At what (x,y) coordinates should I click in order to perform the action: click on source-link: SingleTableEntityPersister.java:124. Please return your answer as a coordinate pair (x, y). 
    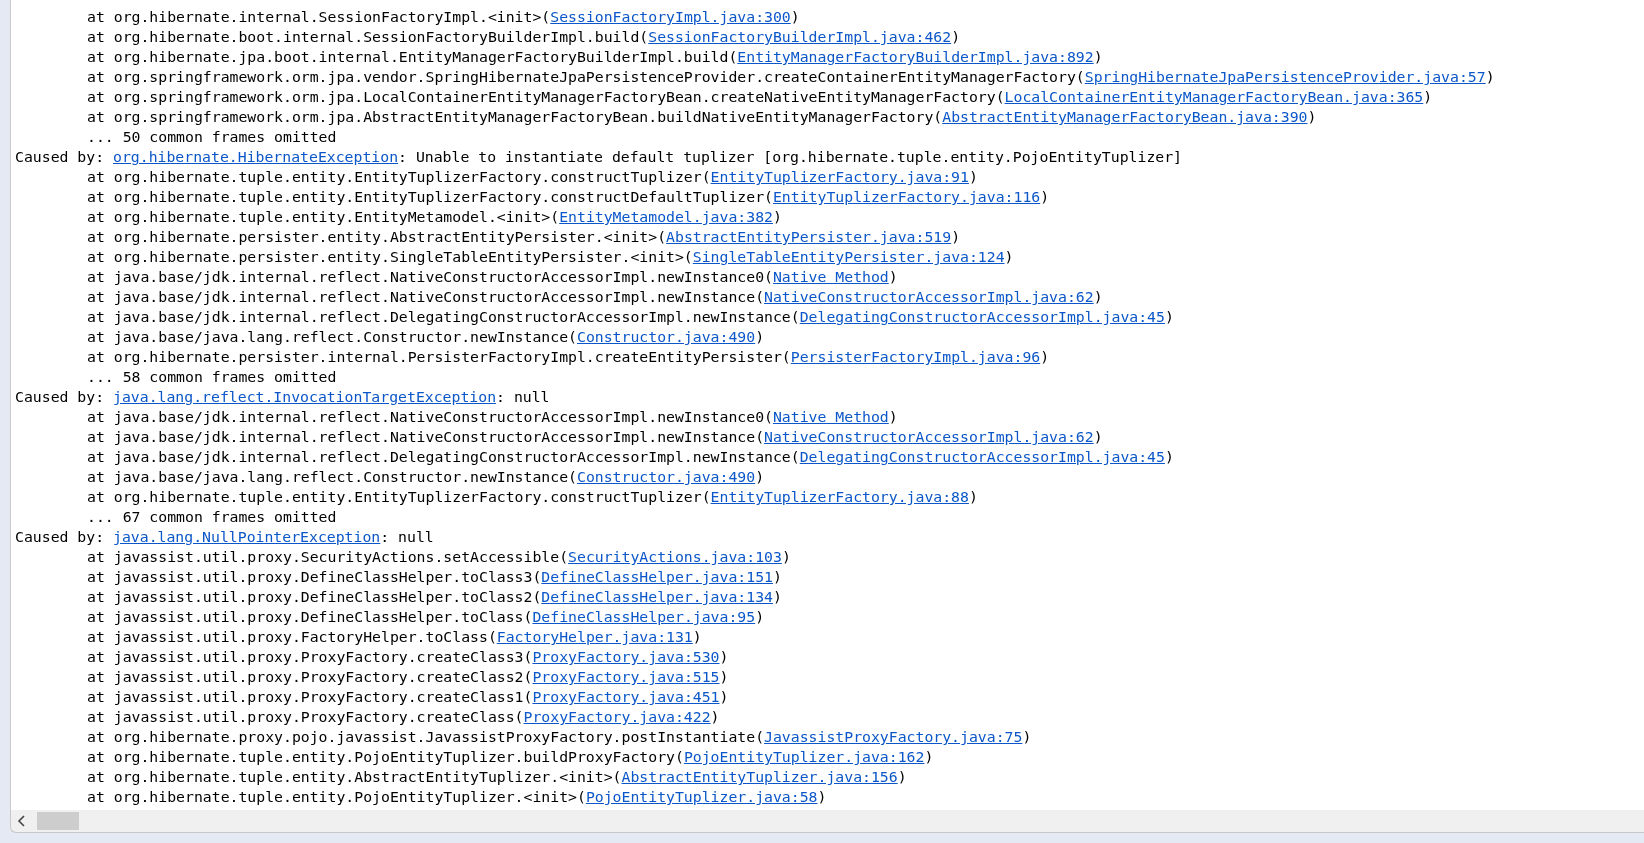
    Looking at the image, I should click on (848, 256).